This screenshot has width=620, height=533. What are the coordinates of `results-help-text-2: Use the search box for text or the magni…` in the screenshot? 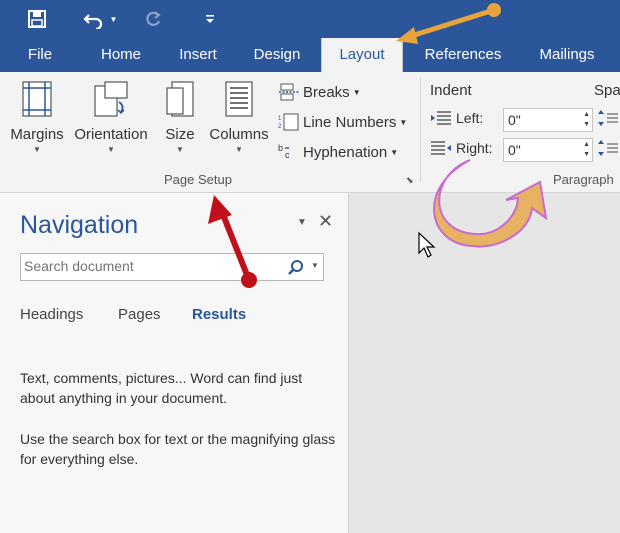 It's located at (178, 449).